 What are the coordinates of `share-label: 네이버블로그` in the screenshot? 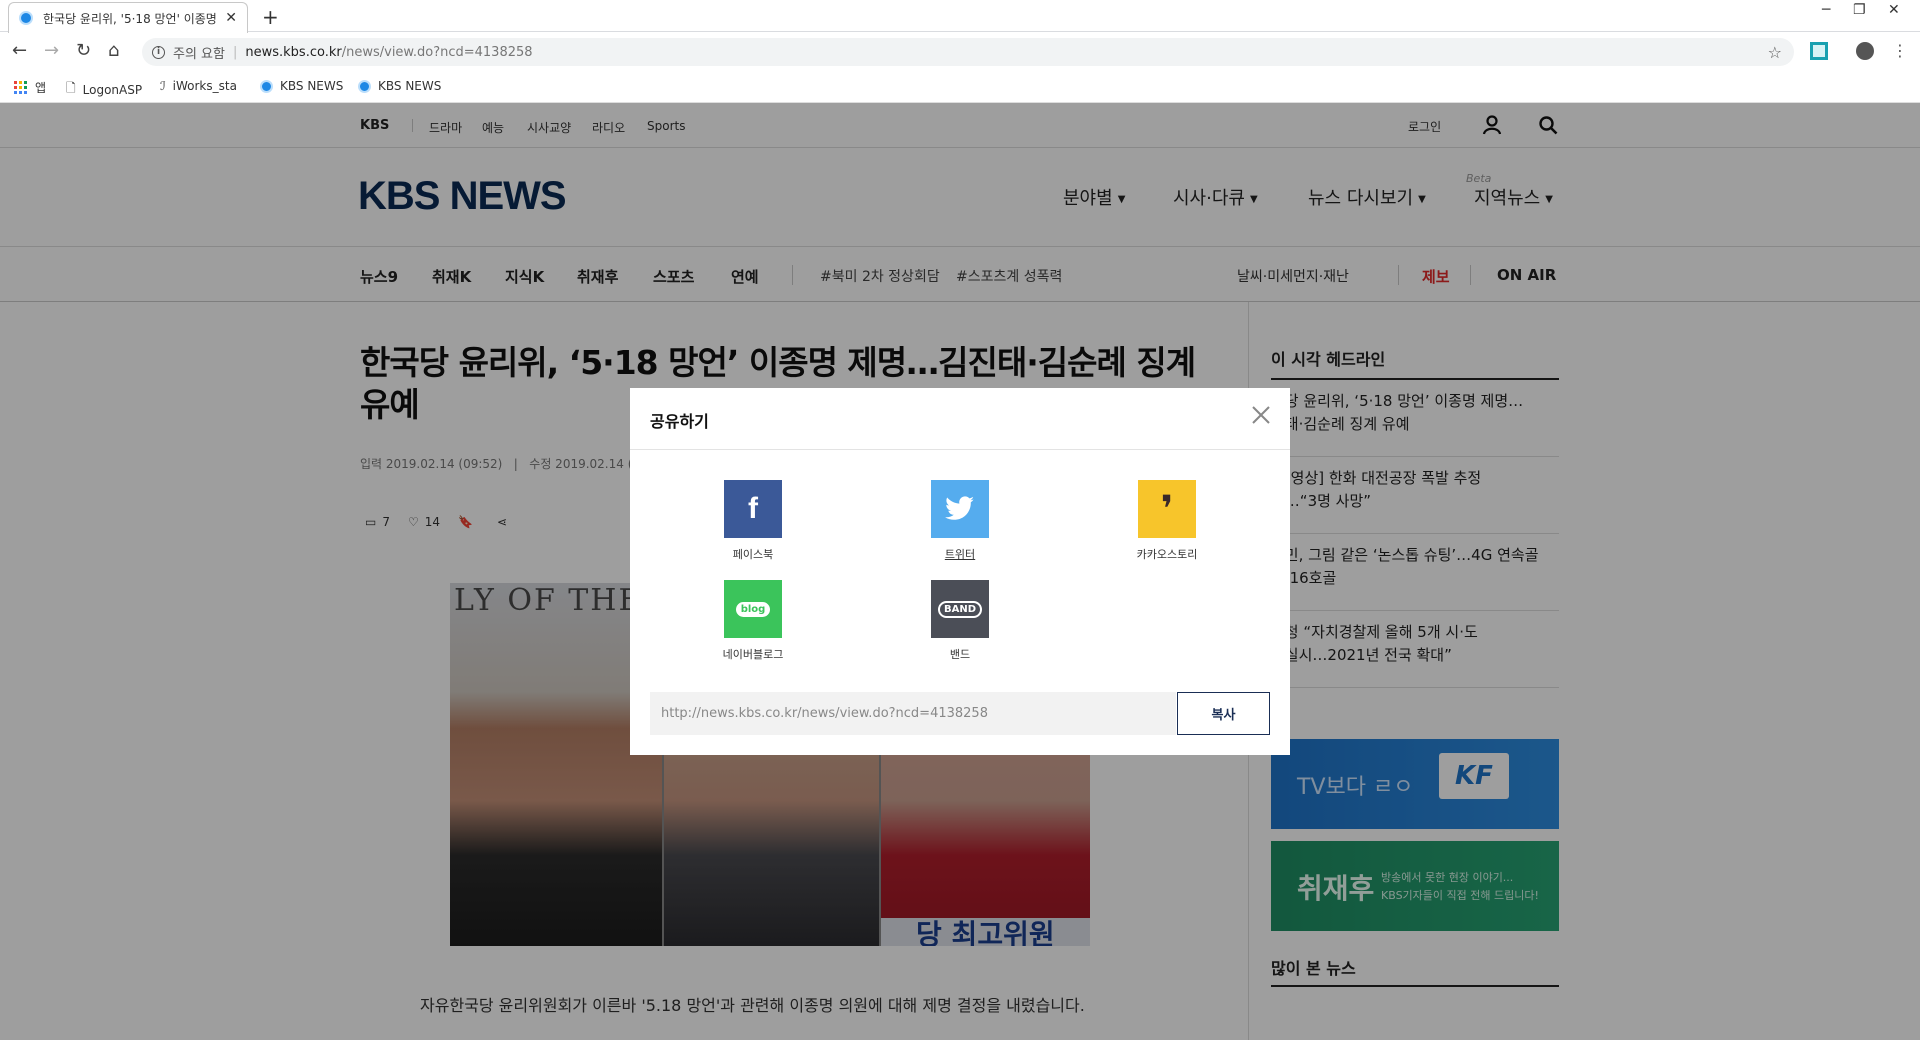 It's located at (753, 654).